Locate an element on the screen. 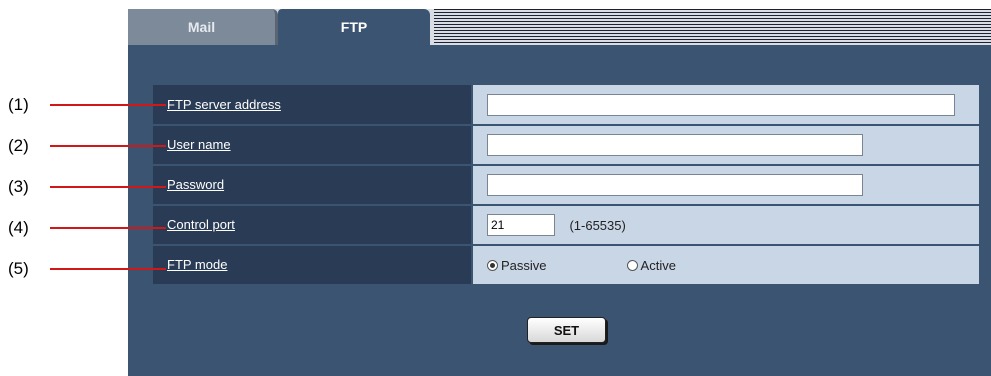 Image resolution: width=991 pixels, height=376 pixels. tab-bar: Mail FTP is located at coordinates (559, 27).